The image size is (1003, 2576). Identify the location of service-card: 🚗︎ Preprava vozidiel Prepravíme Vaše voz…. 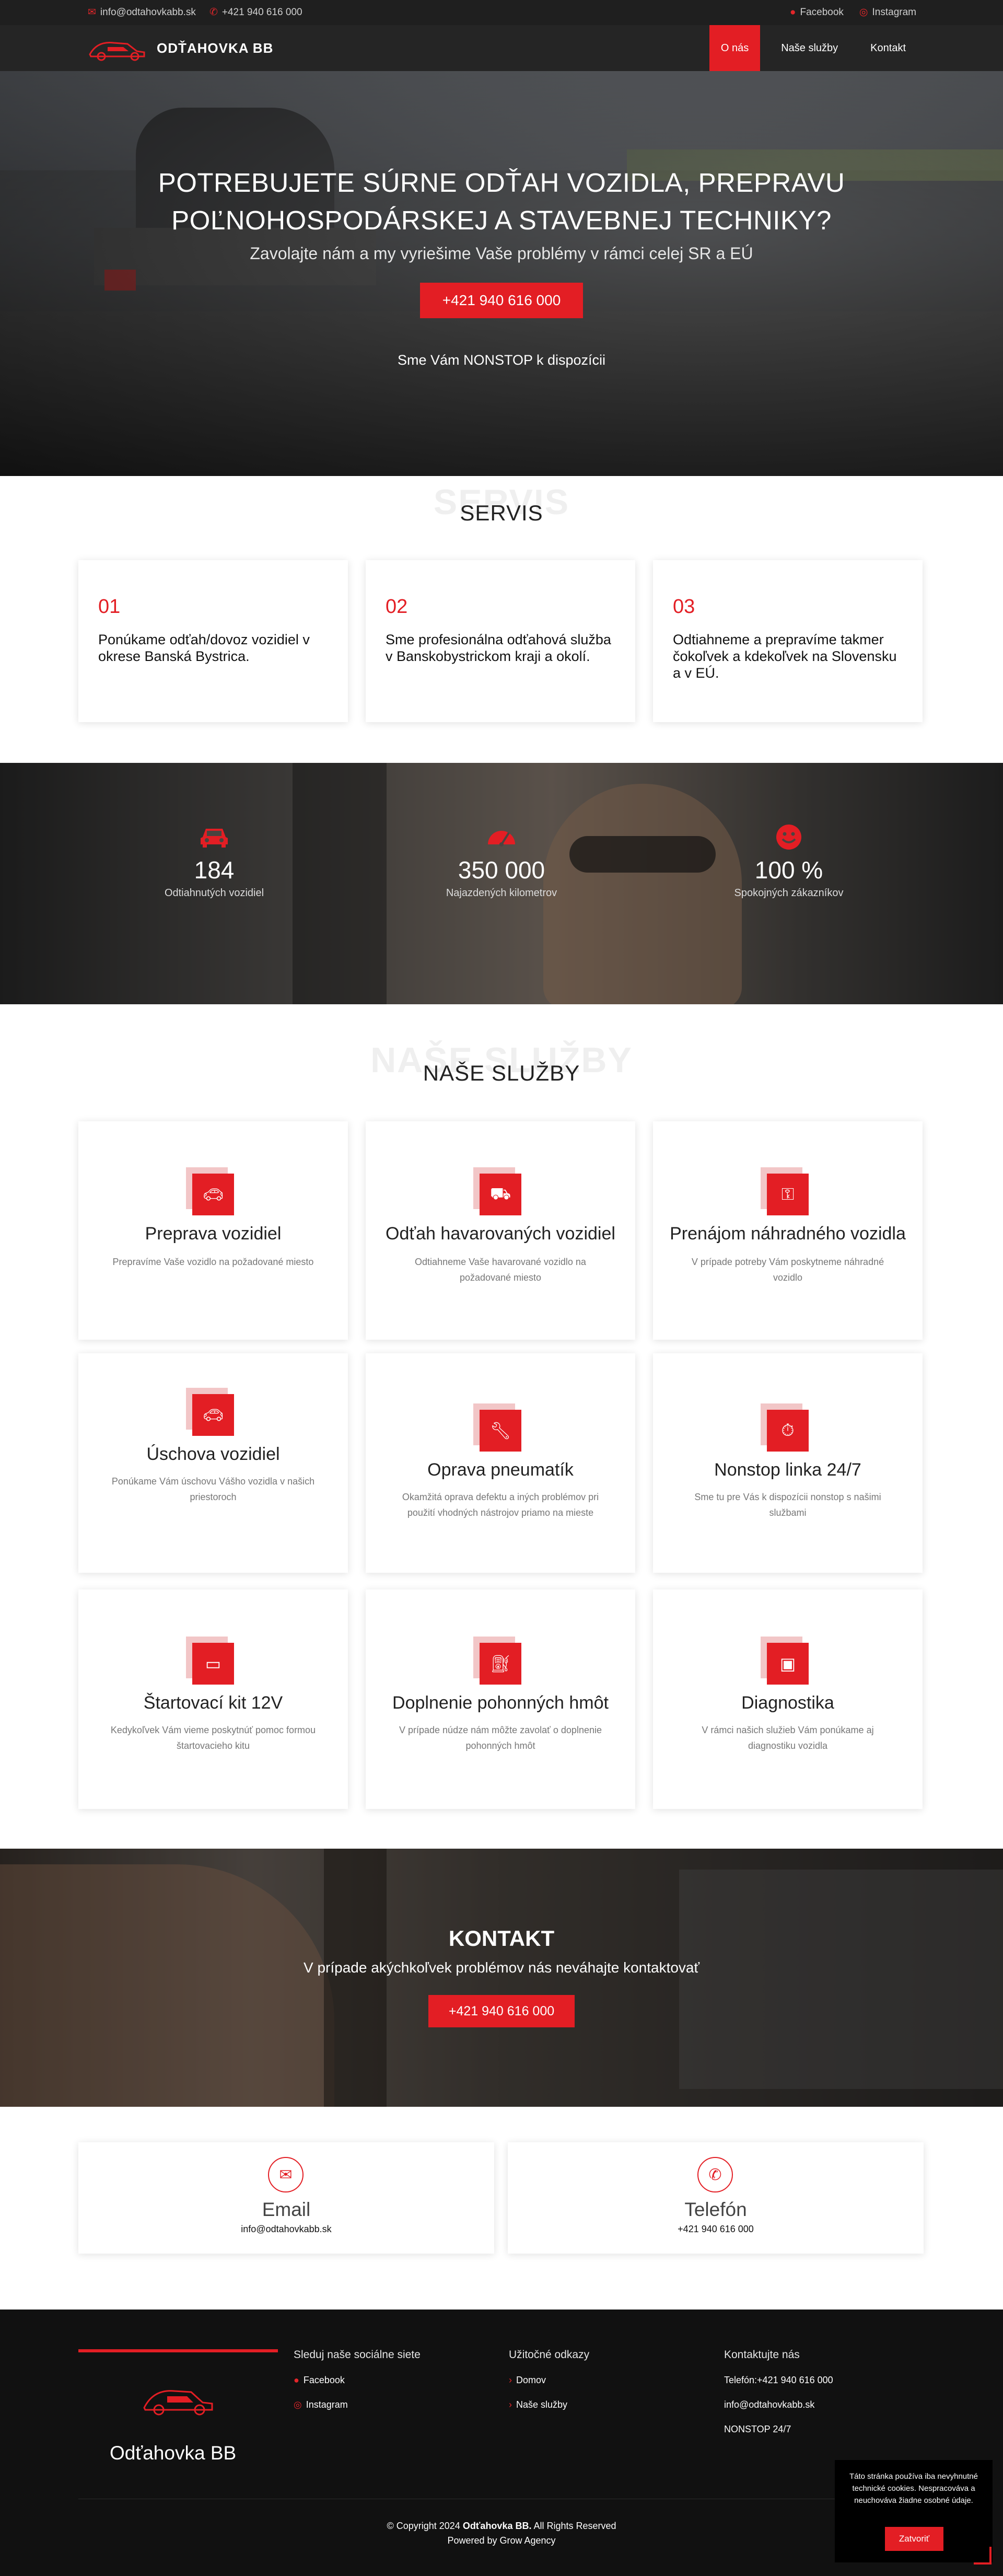
(213, 1230).